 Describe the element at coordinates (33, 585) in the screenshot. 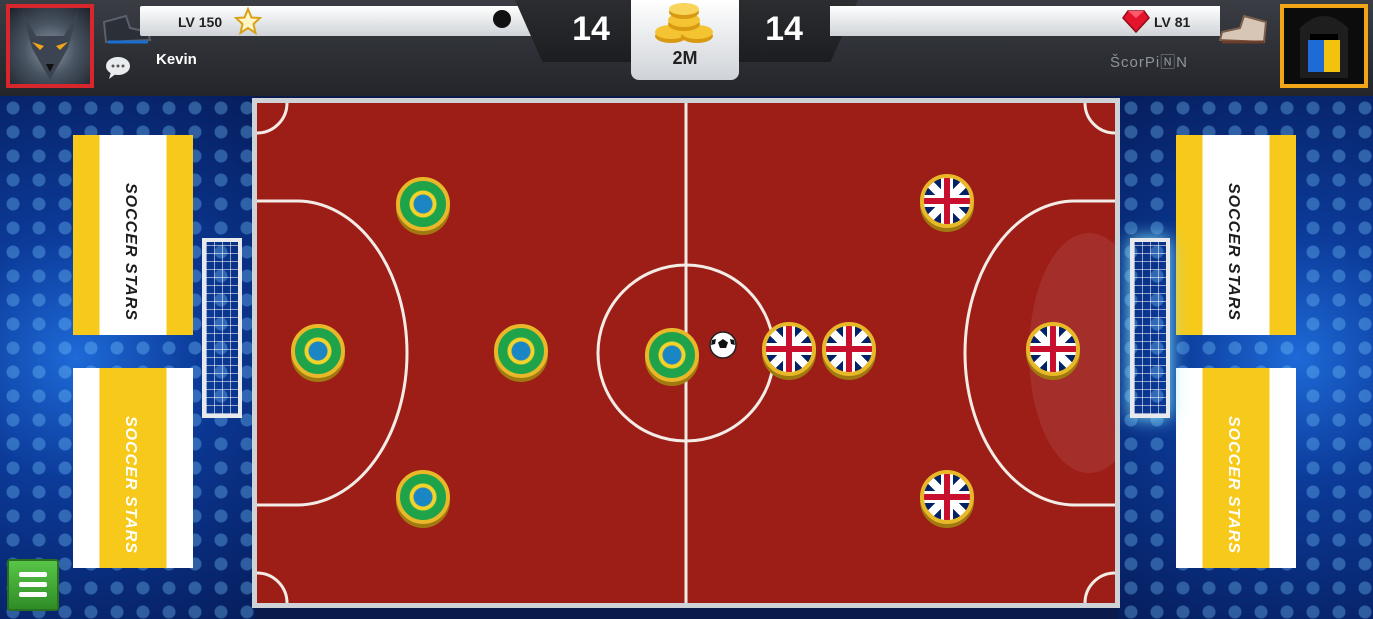

I see `menu-button` at that location.